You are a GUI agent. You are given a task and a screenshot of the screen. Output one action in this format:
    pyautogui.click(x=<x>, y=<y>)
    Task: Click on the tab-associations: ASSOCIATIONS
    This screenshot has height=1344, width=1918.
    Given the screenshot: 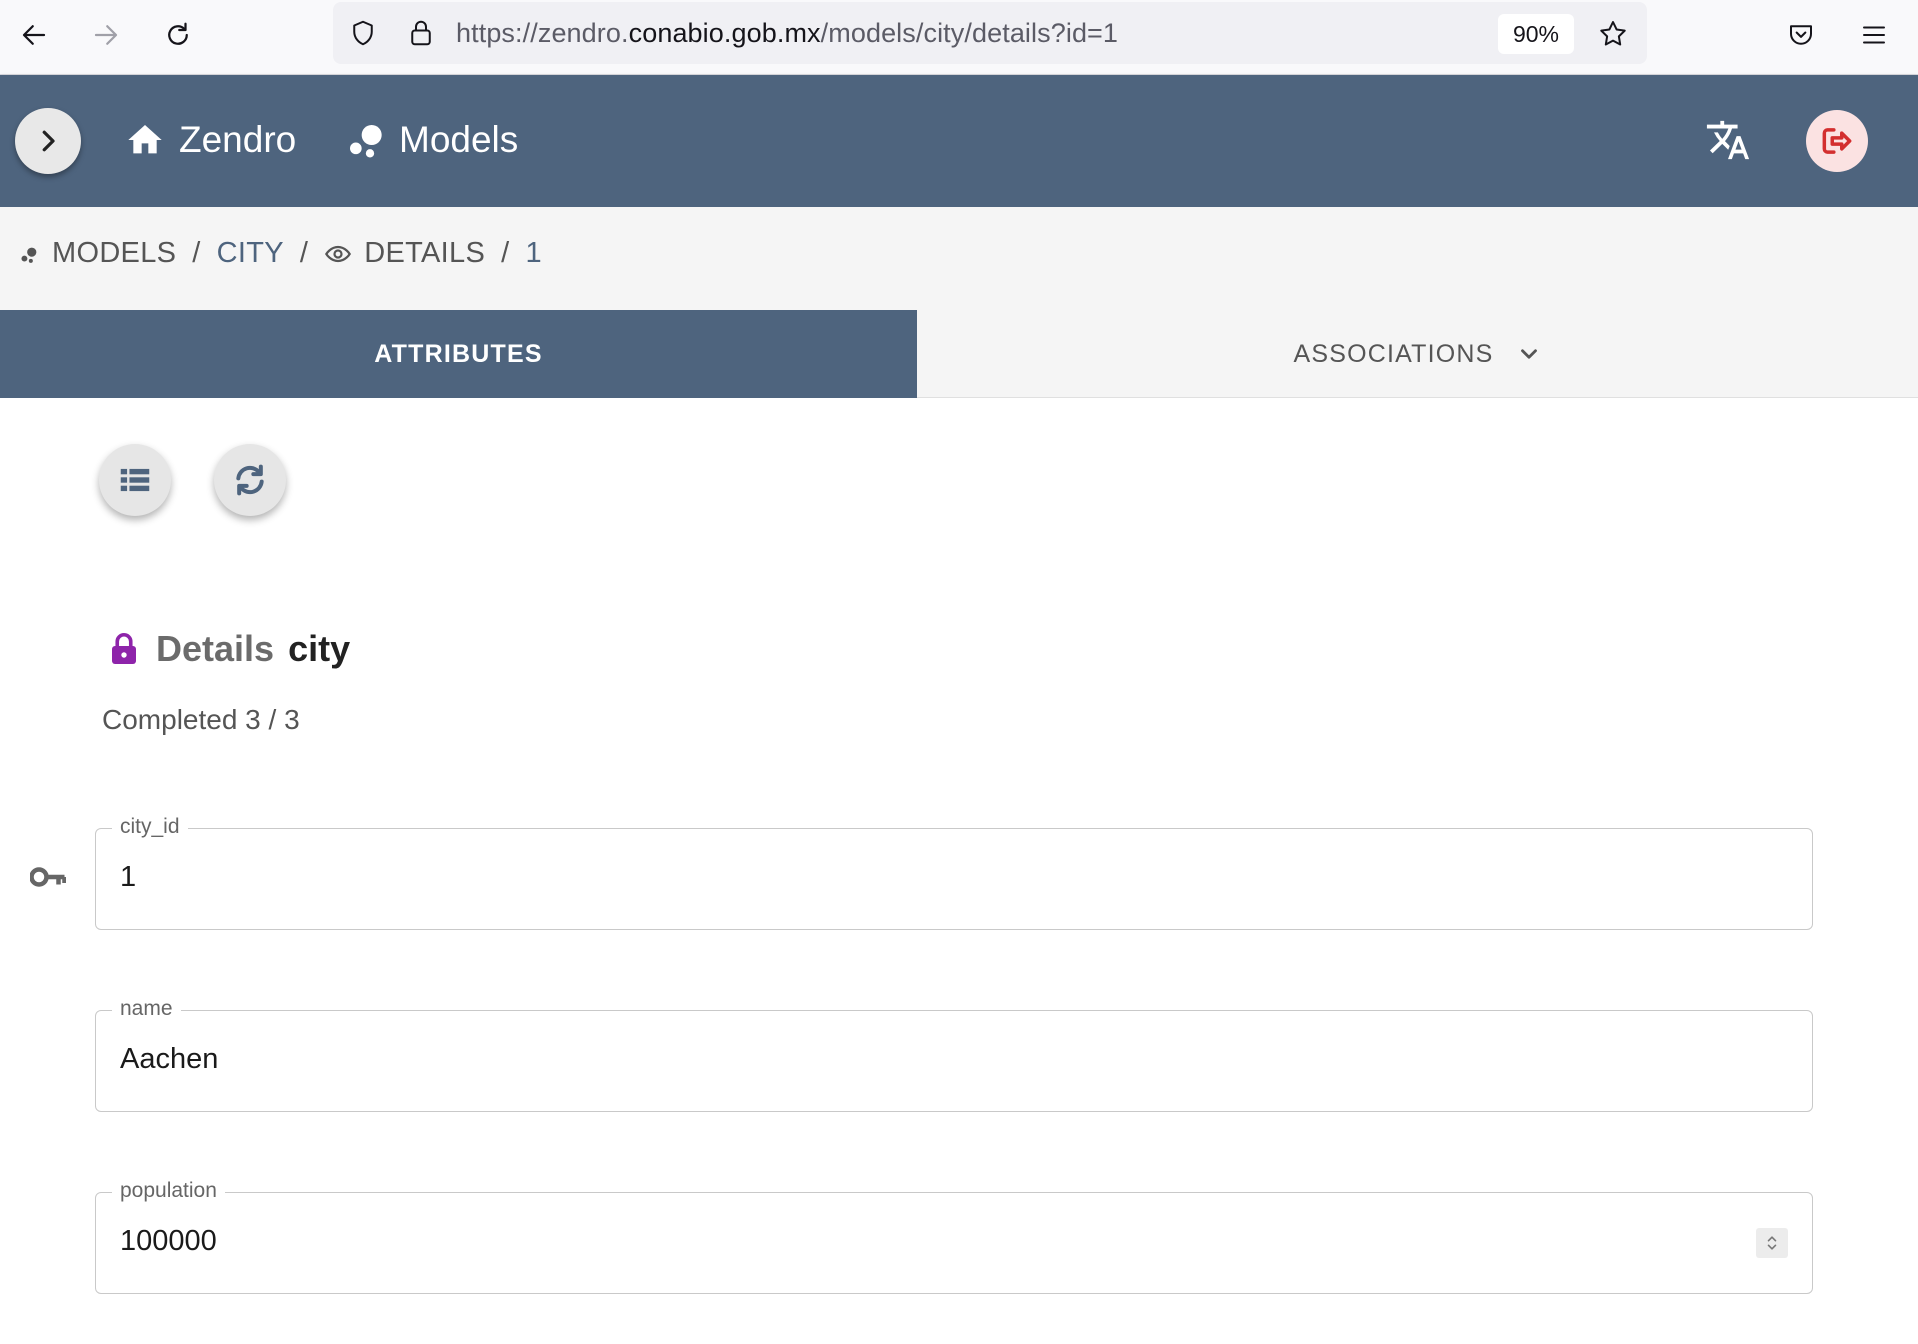 What is the action you would take?
    pyautogui.click(x=1417, y=354)
    